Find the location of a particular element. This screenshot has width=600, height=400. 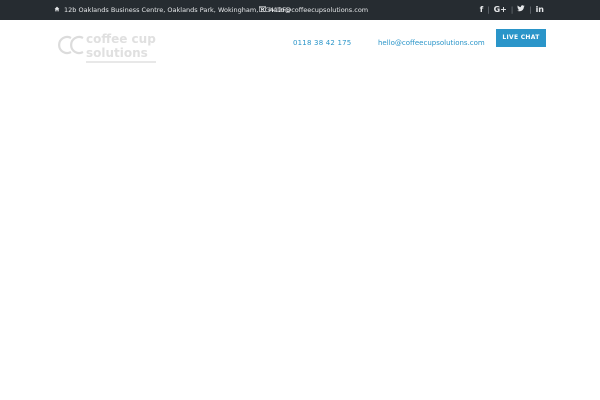

linkedin-icon: in is located at coordinates (540, 9).